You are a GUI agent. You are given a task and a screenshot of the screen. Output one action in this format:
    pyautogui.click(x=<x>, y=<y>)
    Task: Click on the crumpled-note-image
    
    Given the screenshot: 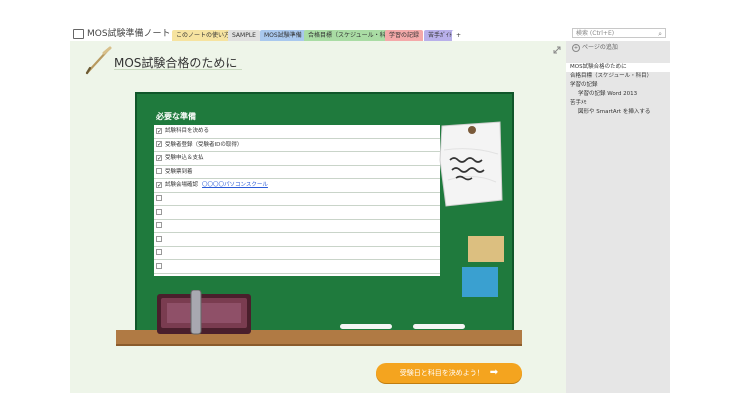 What is the action you would take?
    pyautogui.click(x=471, y=164)
    